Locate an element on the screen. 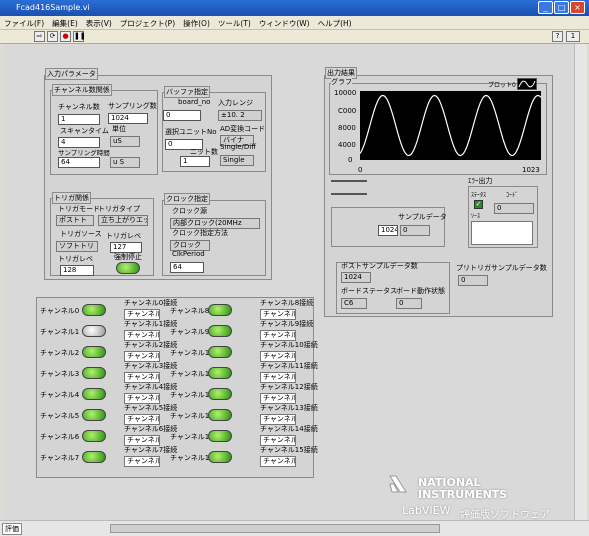 This screenshot has width=589, height=536. error-code: 0 is located at coordinates (514, 208).